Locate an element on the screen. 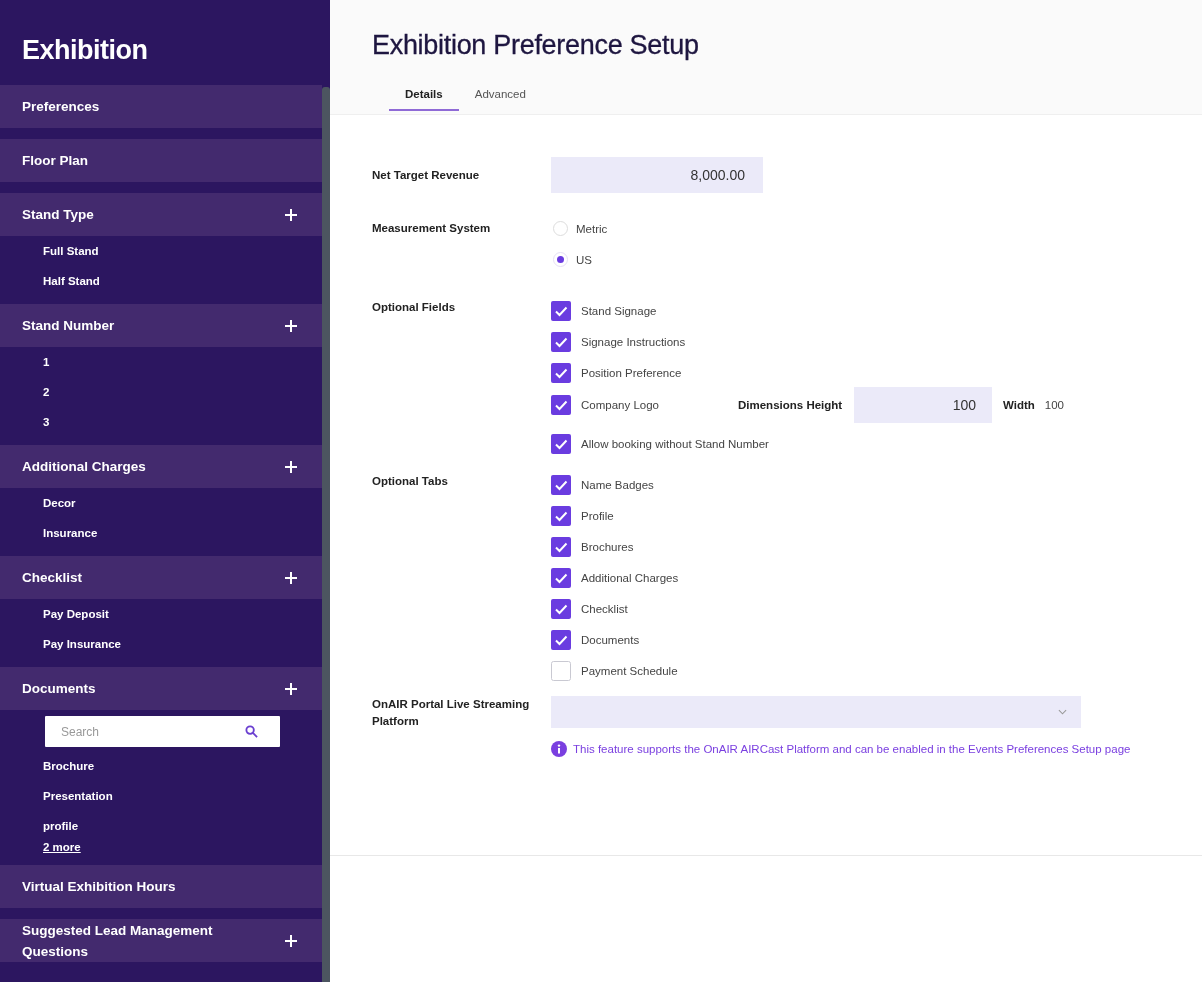 This screenshot has height=982, width=1202. sidebar-item: 2 is located at coordinates (46, 392).